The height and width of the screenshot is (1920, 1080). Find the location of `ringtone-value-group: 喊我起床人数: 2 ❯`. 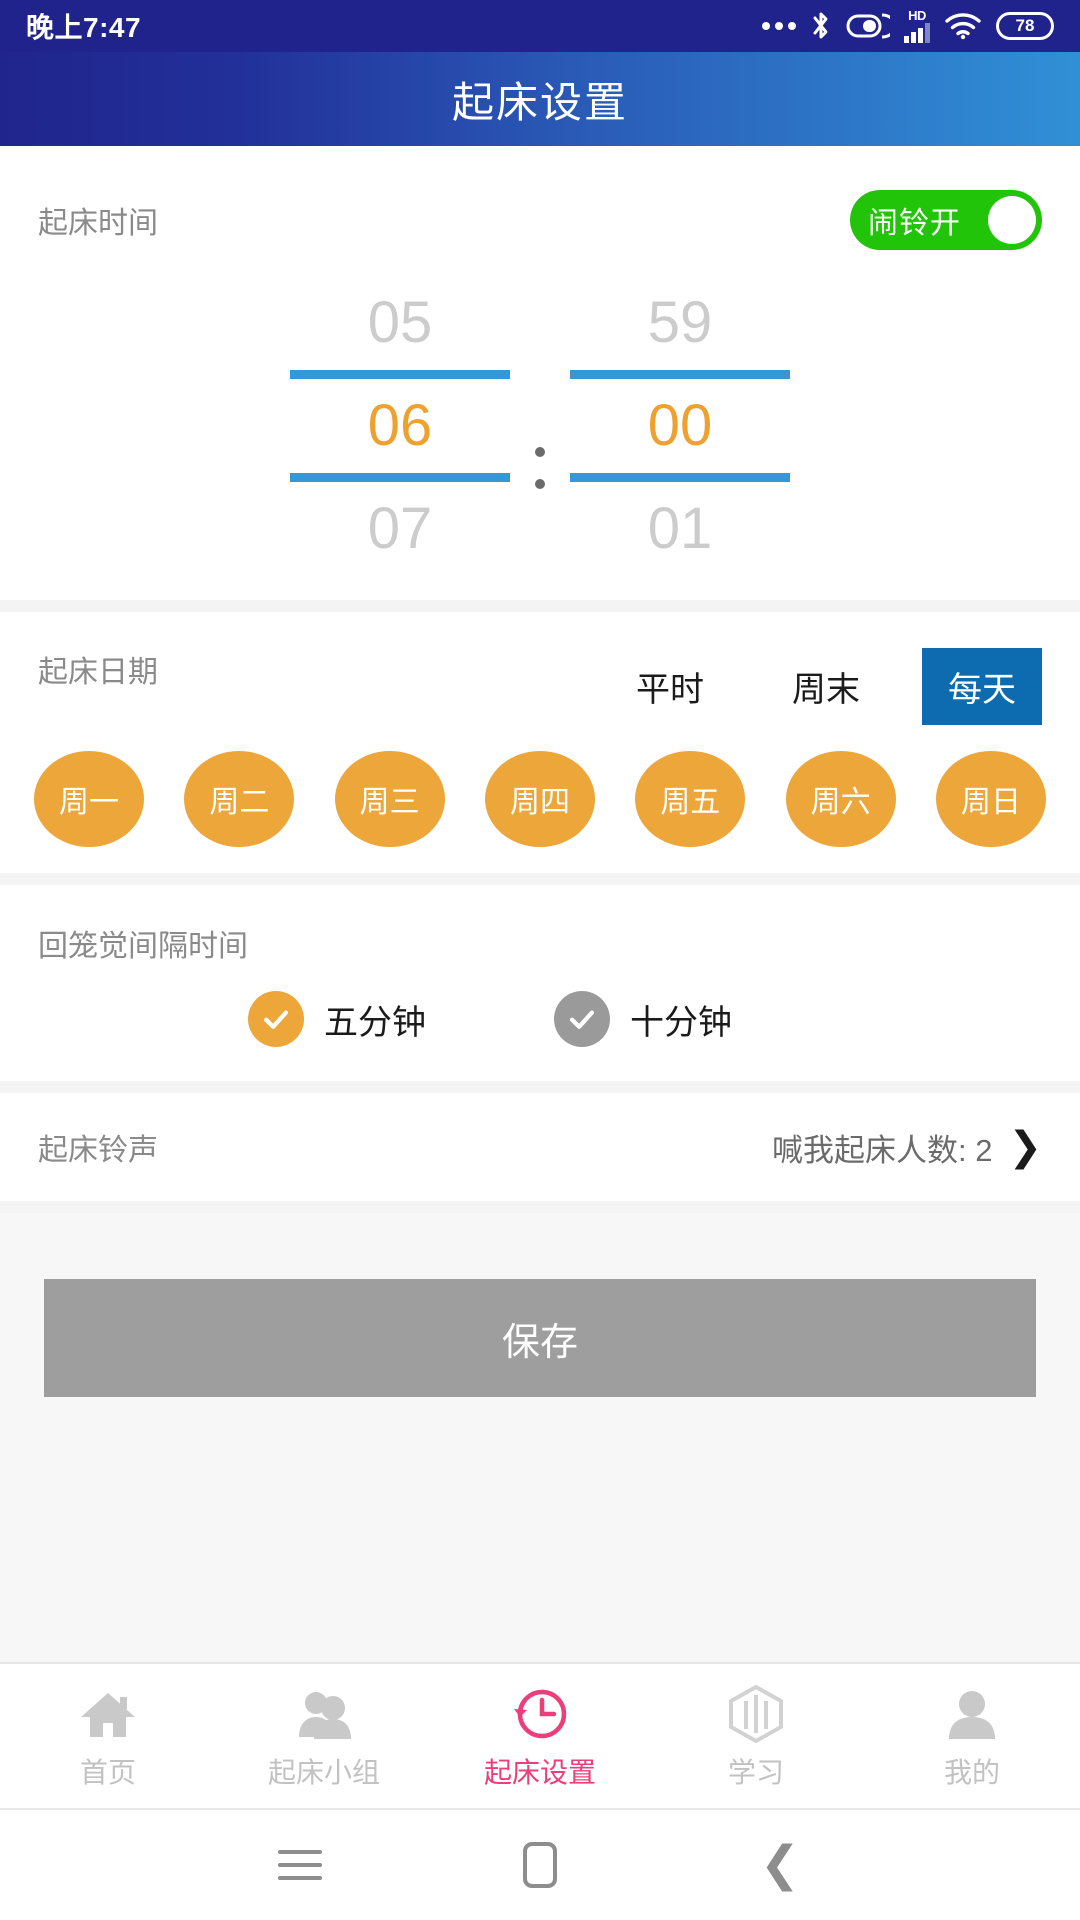

ringtone-value-group: 喊我起床人数: 2 ❯ is located at coordinates (907, 1147).